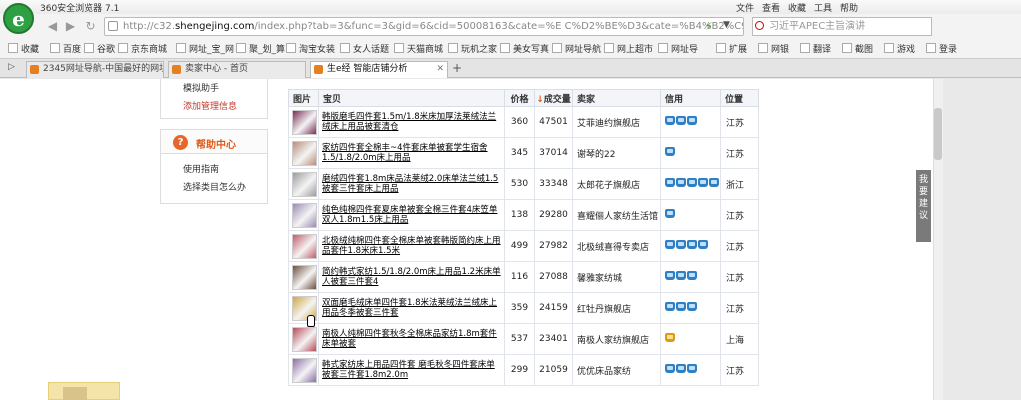  What do you see at coordinates (84, 391) in the screenshot?
I see `floating-widget` at bounding box center [84, 391].